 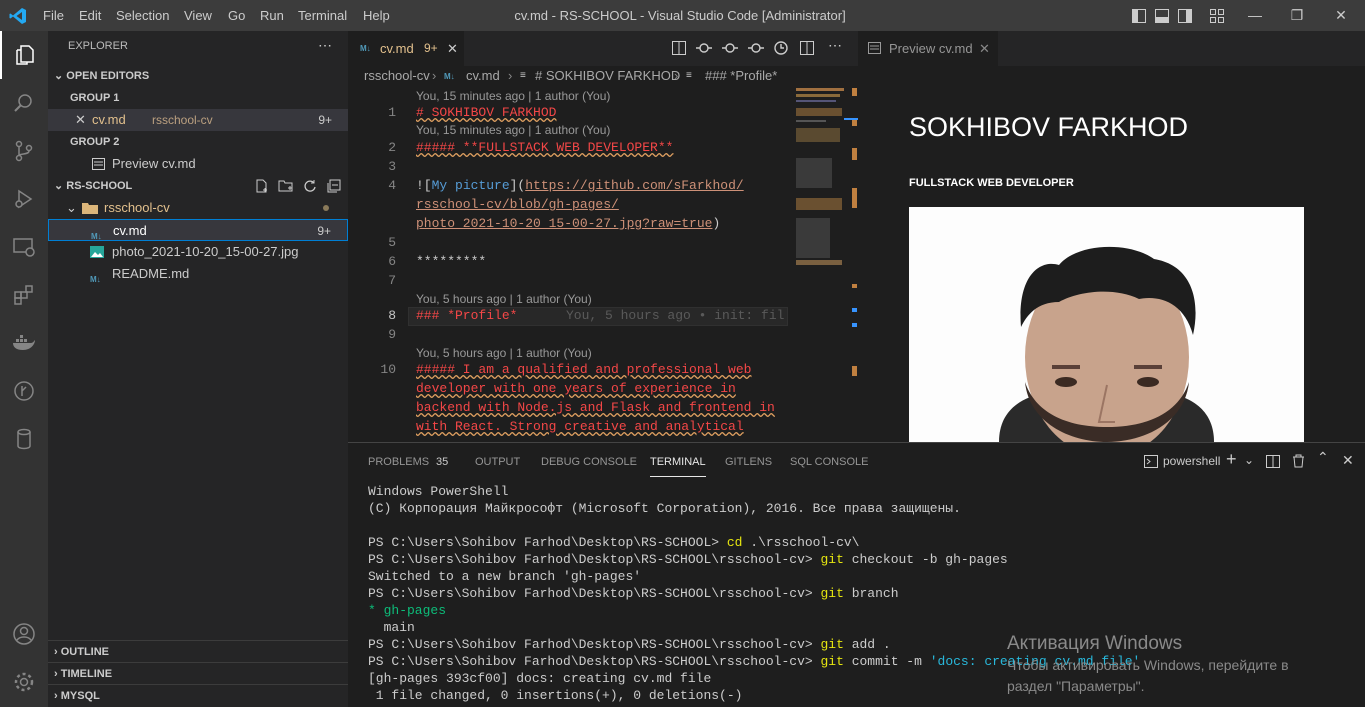 I want to click on next-revision-icon, so click(x=756, y=48).